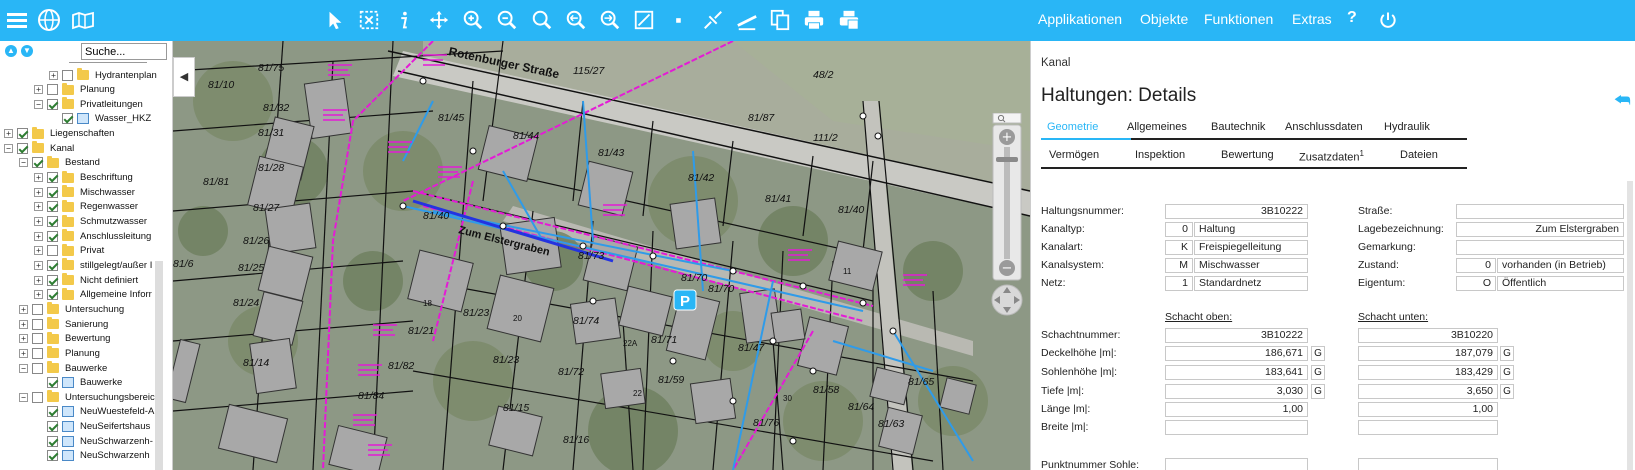 This screenshot has width=1635, height=470. I want to click on tree-scrollbar, so click(159, 365).